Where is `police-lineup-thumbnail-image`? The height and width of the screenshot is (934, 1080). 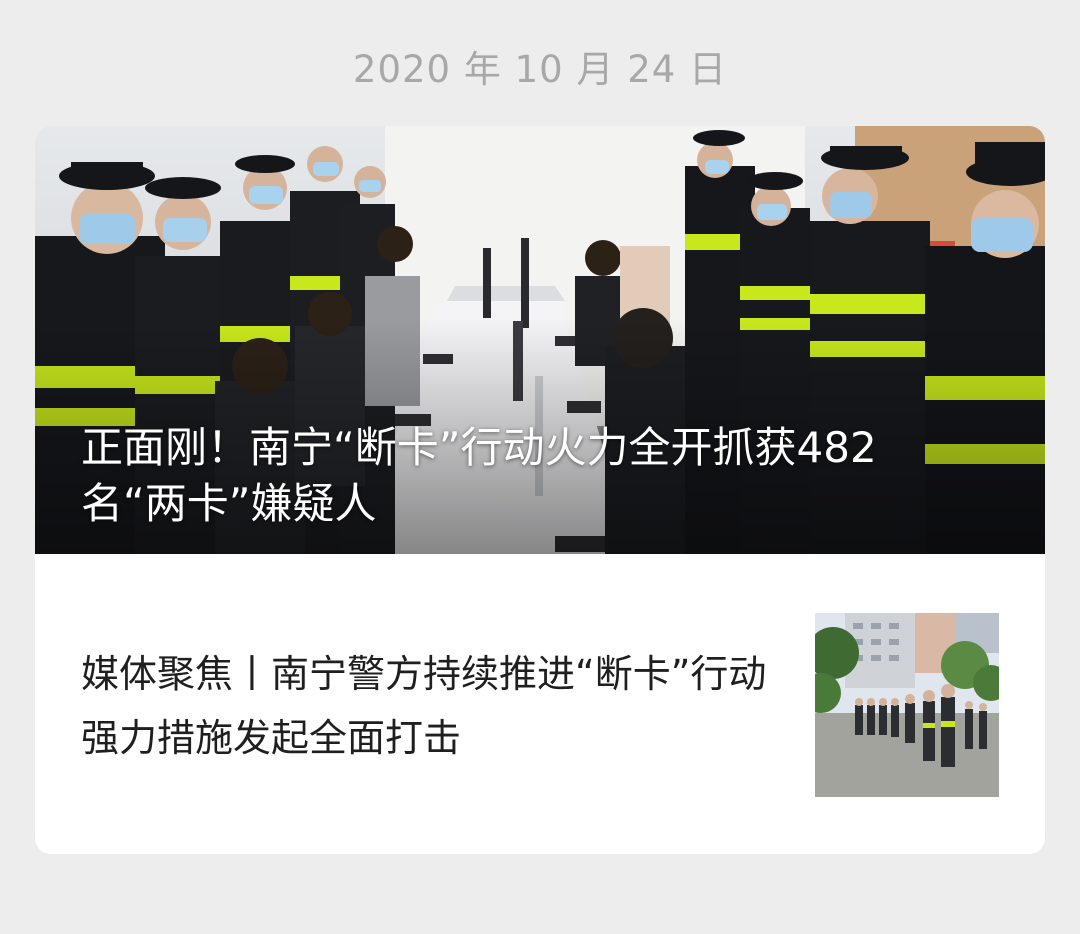
police-lineup-thumbnail-image is located at coordinates (907, 705).